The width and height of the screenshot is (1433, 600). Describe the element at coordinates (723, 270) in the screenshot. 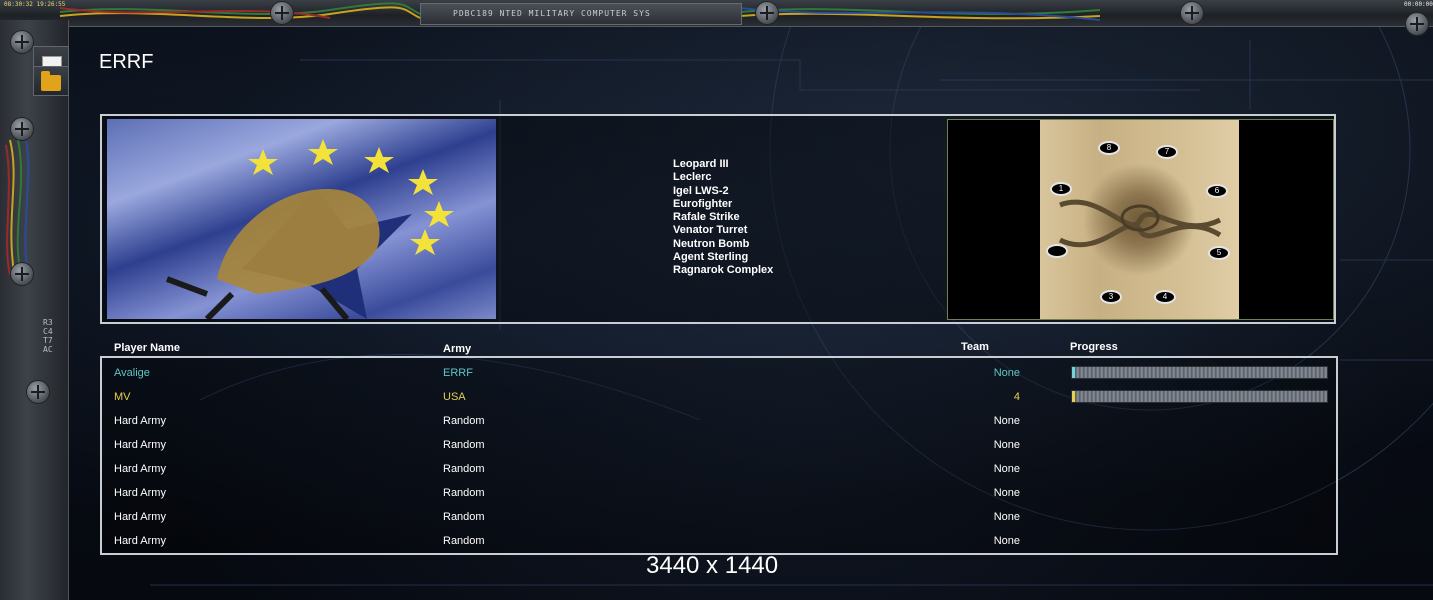

I see `unit-item: Ragnarok Complex` at that location.